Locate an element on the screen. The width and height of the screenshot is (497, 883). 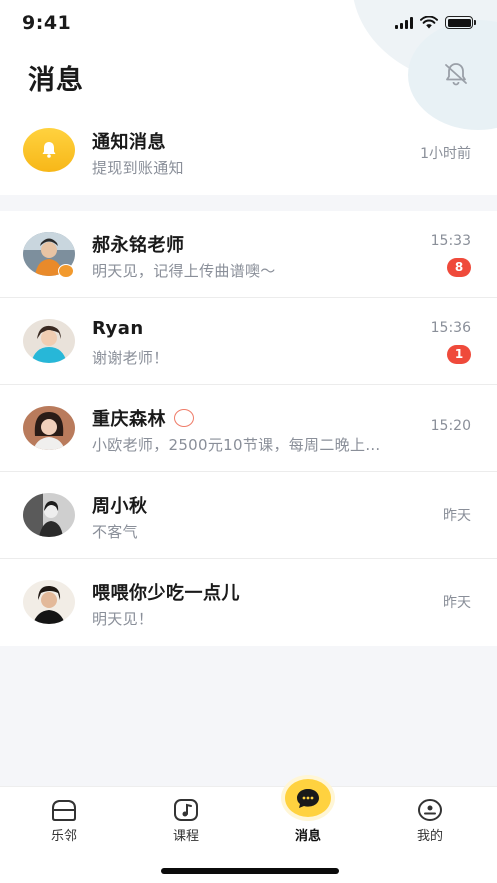
chat-row: 重庆森林 小欧老师，2500元10节课，每周二晚上… 15:20 is located at coordinates (248, 428).